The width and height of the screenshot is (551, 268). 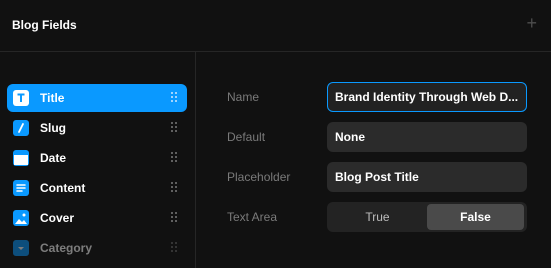 What do you see at coordinates (427, 177) in the screenshot?
I see `placeholder-input: Blog Post Title` at bounding box center [427, 177].